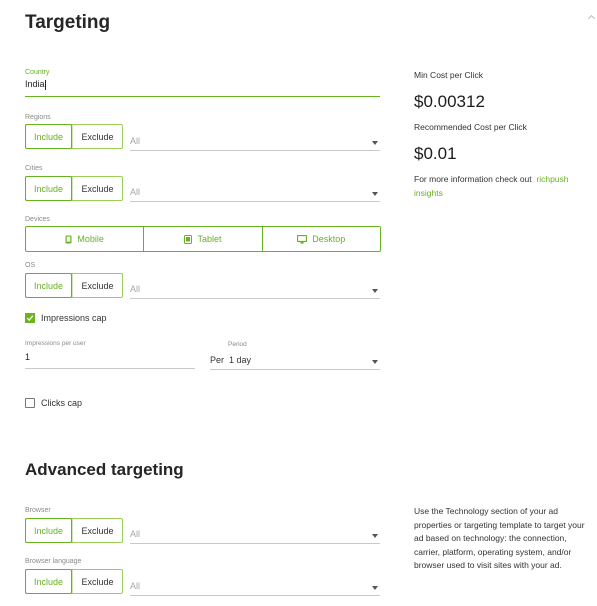 This screenshot has width=597, height=606. What do you see at coordinates (202, 83) in the screenshot?
I see `country-field: Country India` at bounding box center [202, 83].